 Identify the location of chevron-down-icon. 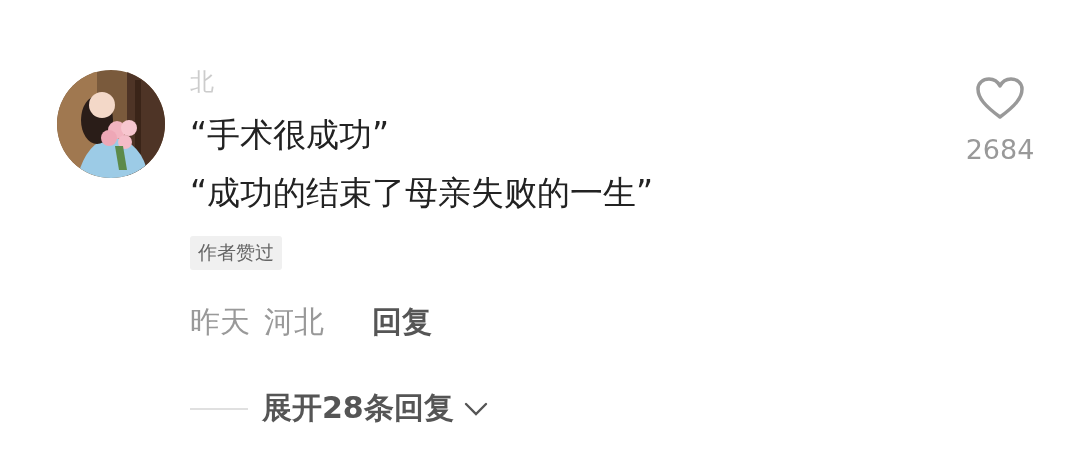
(475, 408).